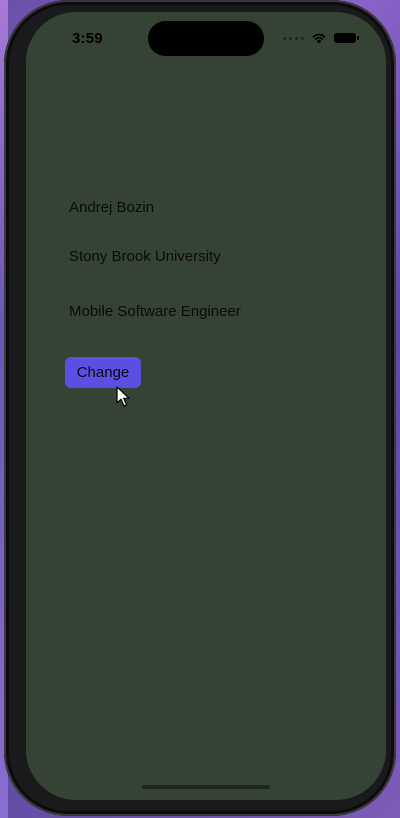 This screenshot has height=818, width=400. I want to click on home-indicator, so click(206, 787).